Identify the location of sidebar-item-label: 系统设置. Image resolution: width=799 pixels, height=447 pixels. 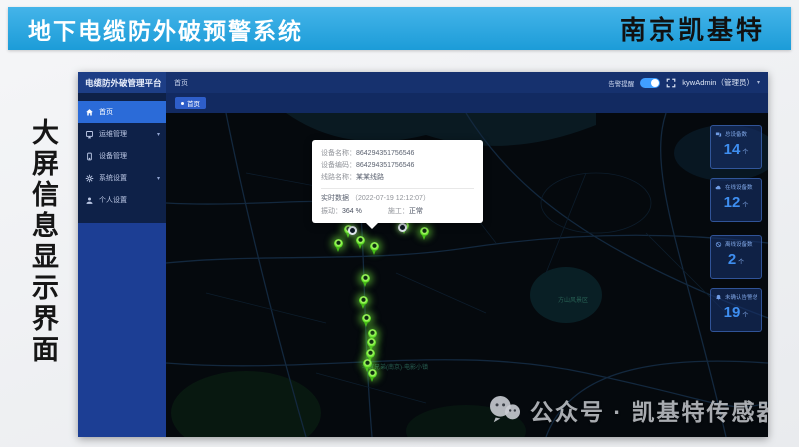
(113, 178).